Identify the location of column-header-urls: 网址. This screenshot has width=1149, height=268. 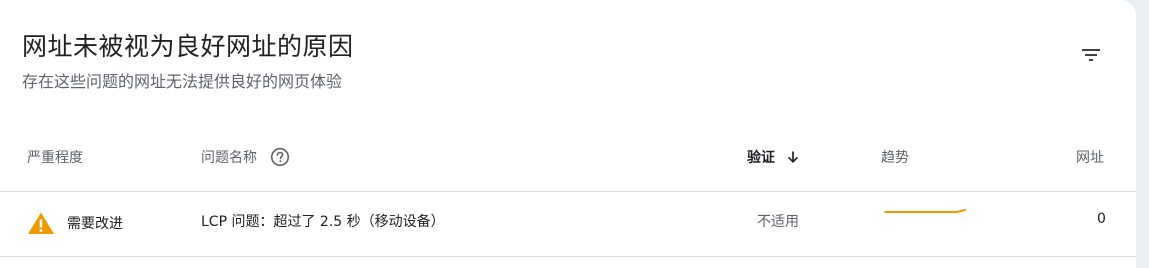
(1090, 157).